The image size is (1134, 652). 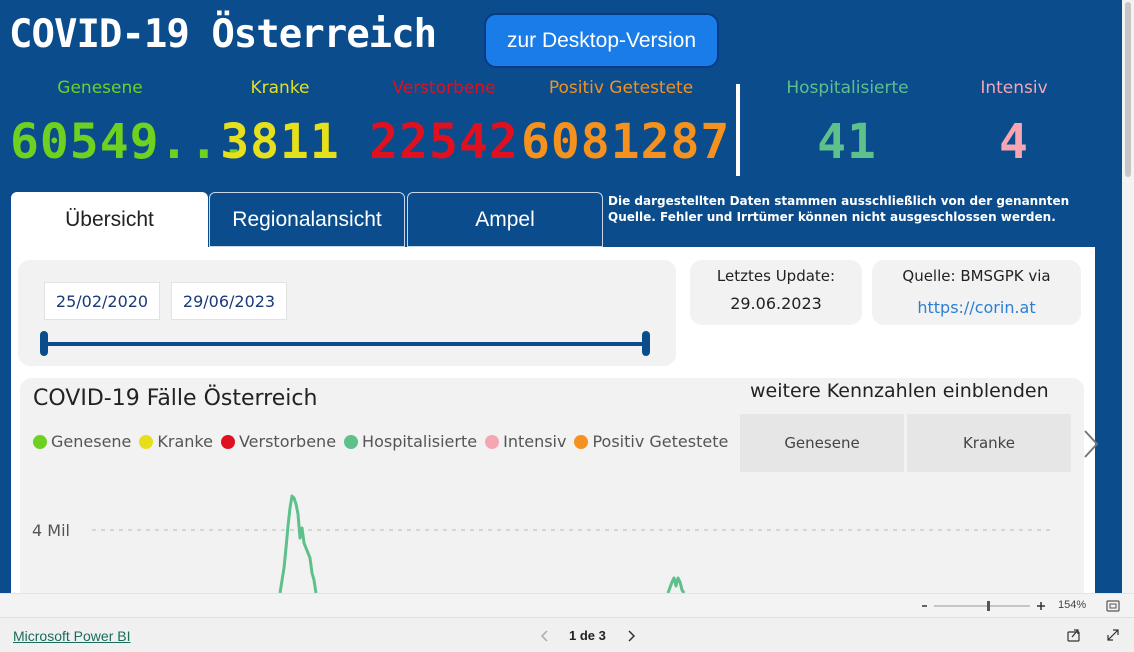 What do you see at coordinates (976, 307) in the screenshot?
I see `source-link: https://corin.at` at bounding box center [976, 307].